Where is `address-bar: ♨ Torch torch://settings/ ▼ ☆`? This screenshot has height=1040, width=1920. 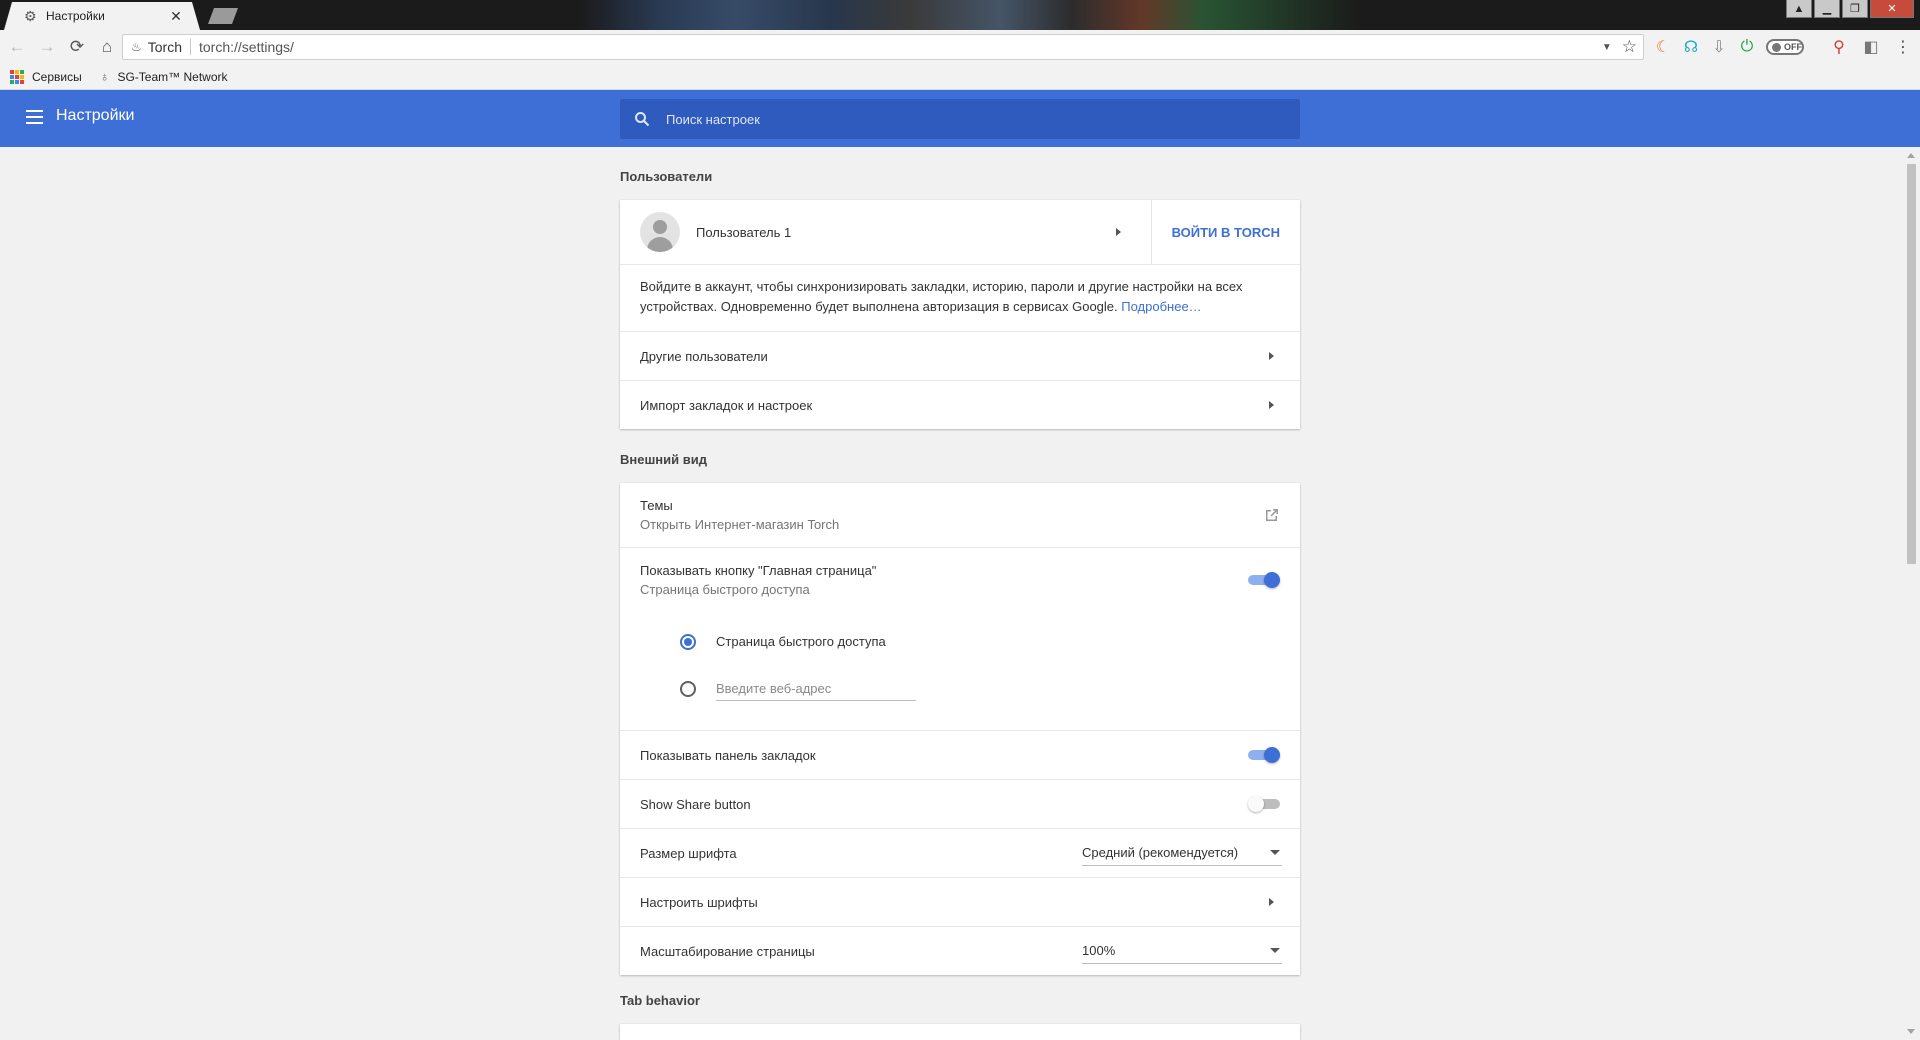 address-bar: ♨ Torch torch://settings/ ▼ ☆ is located at coordinates (883, 47).